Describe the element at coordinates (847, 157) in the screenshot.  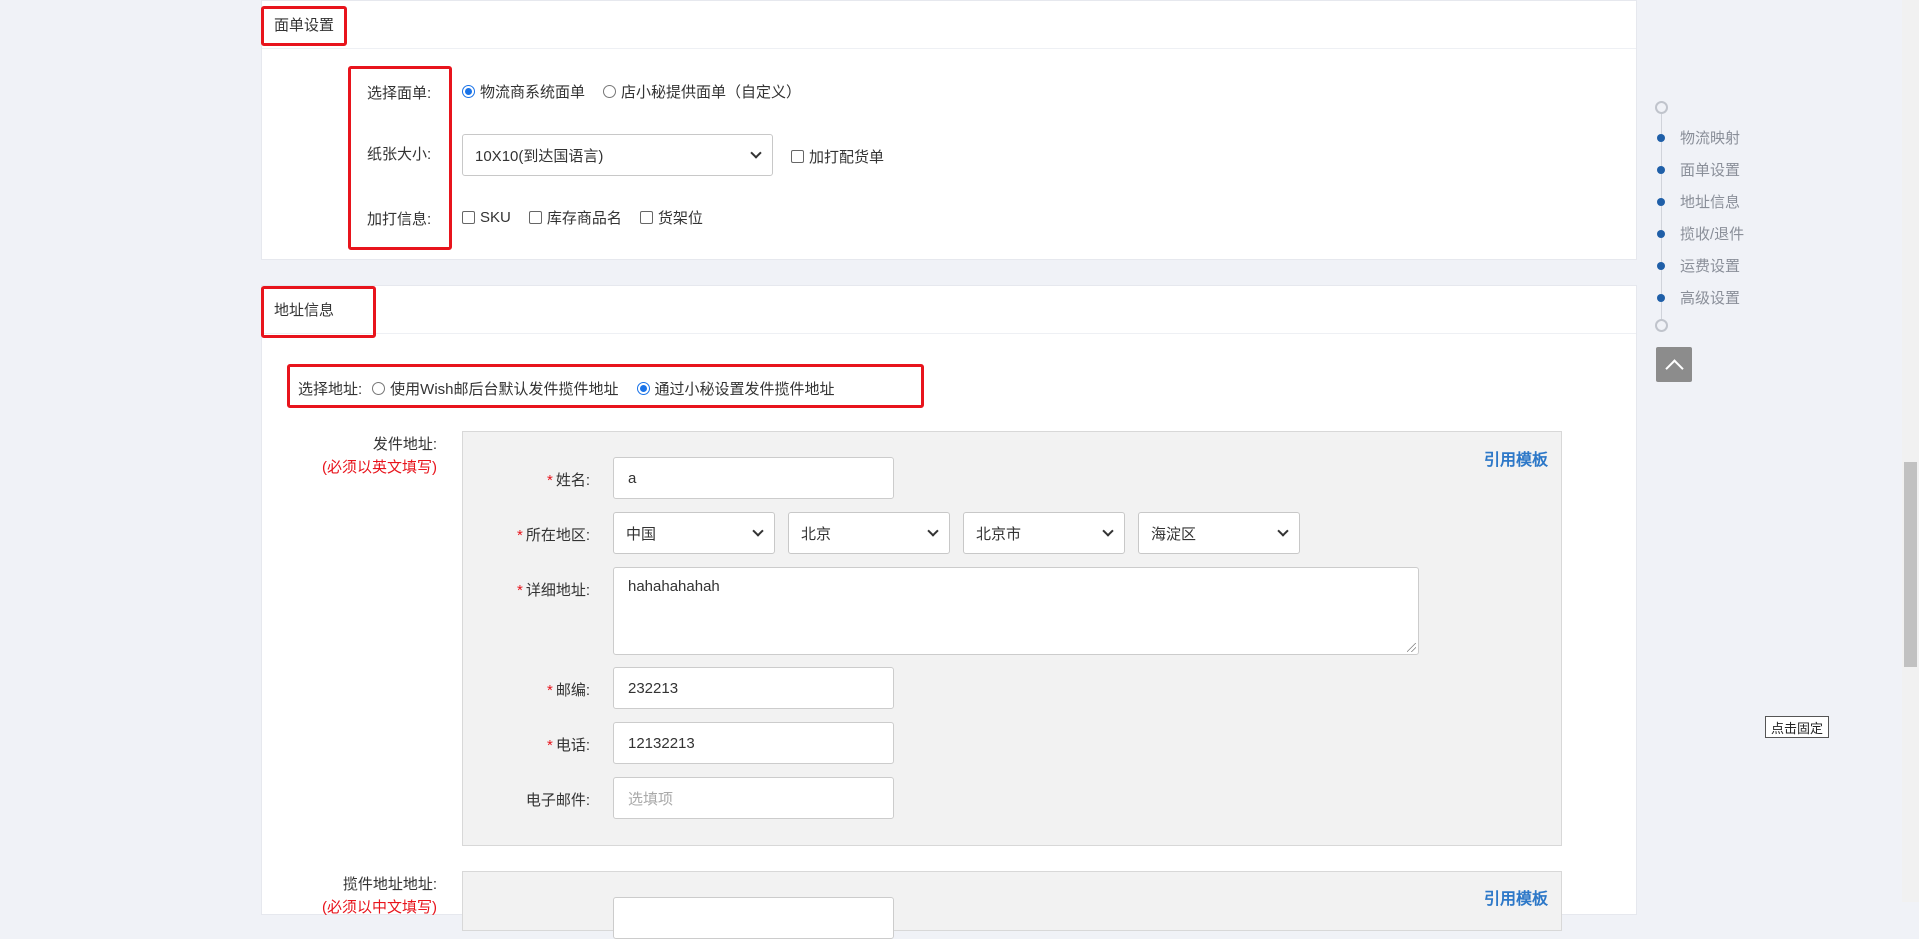
I see `checkbox-label: 加打配货单` at that location.